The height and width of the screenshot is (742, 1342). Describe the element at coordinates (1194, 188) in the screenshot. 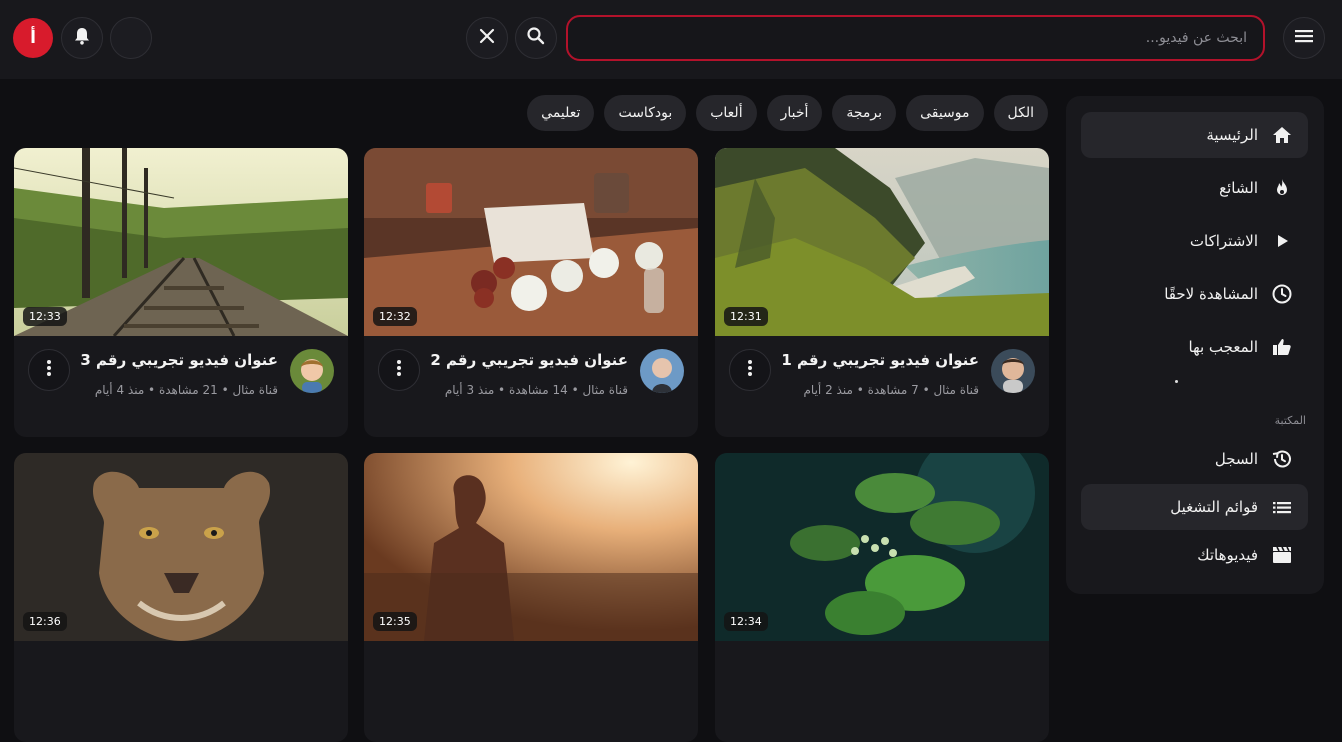

I see `sidebar-item-trending: الشائع` at that location.